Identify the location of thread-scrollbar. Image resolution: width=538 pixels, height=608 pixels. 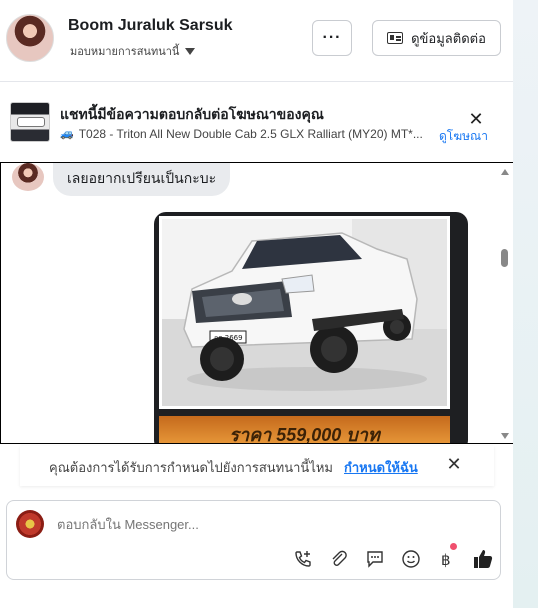
(505, 303).